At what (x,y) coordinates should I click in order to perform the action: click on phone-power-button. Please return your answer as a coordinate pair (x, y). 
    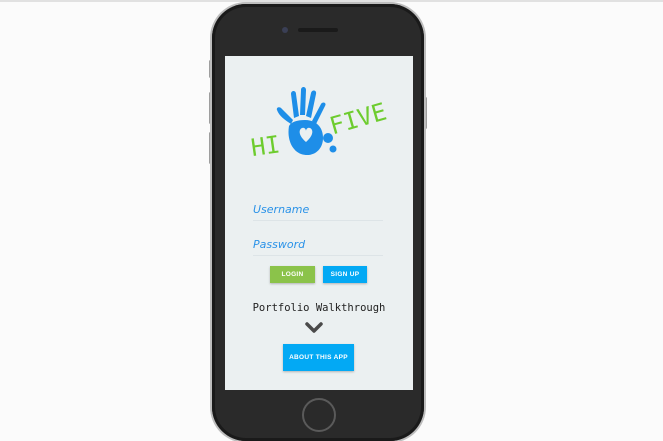
    Looking at the image, I should click on (425, 113).